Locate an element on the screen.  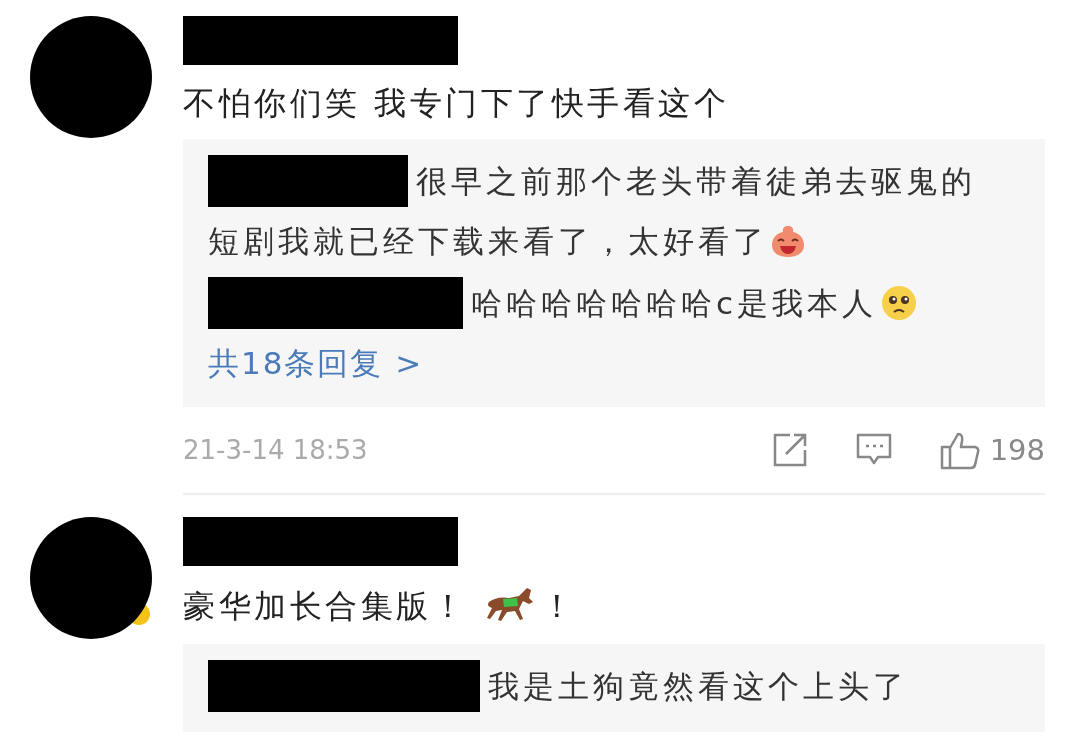
comment-text: 哈哈哈哈哈哈哈c是我本人 is located at coordinates (674, 303).